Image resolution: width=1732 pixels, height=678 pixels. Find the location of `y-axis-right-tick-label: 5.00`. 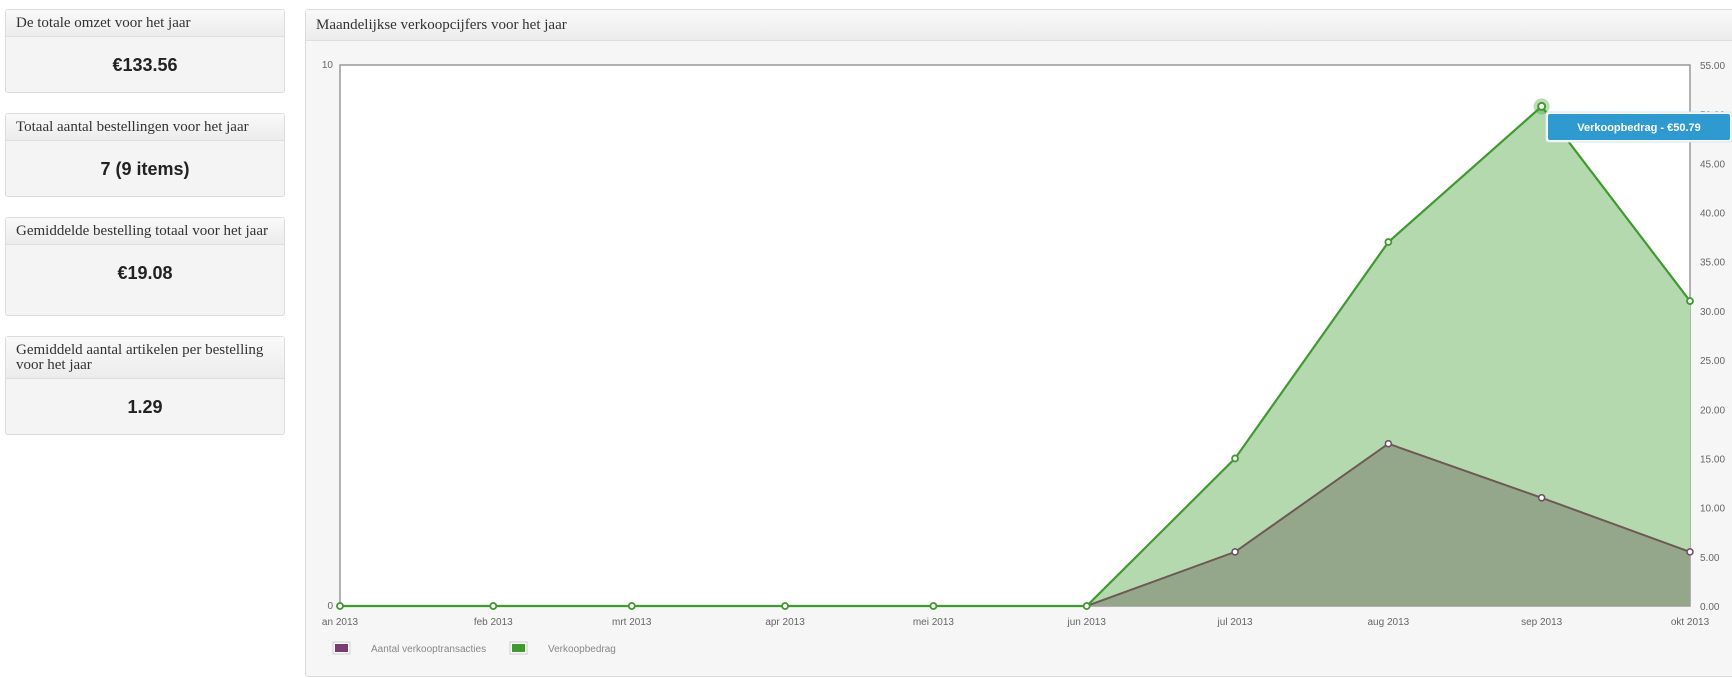

y-axis-right-tick-label: 5.00 is located at coordinates (1710, 558).